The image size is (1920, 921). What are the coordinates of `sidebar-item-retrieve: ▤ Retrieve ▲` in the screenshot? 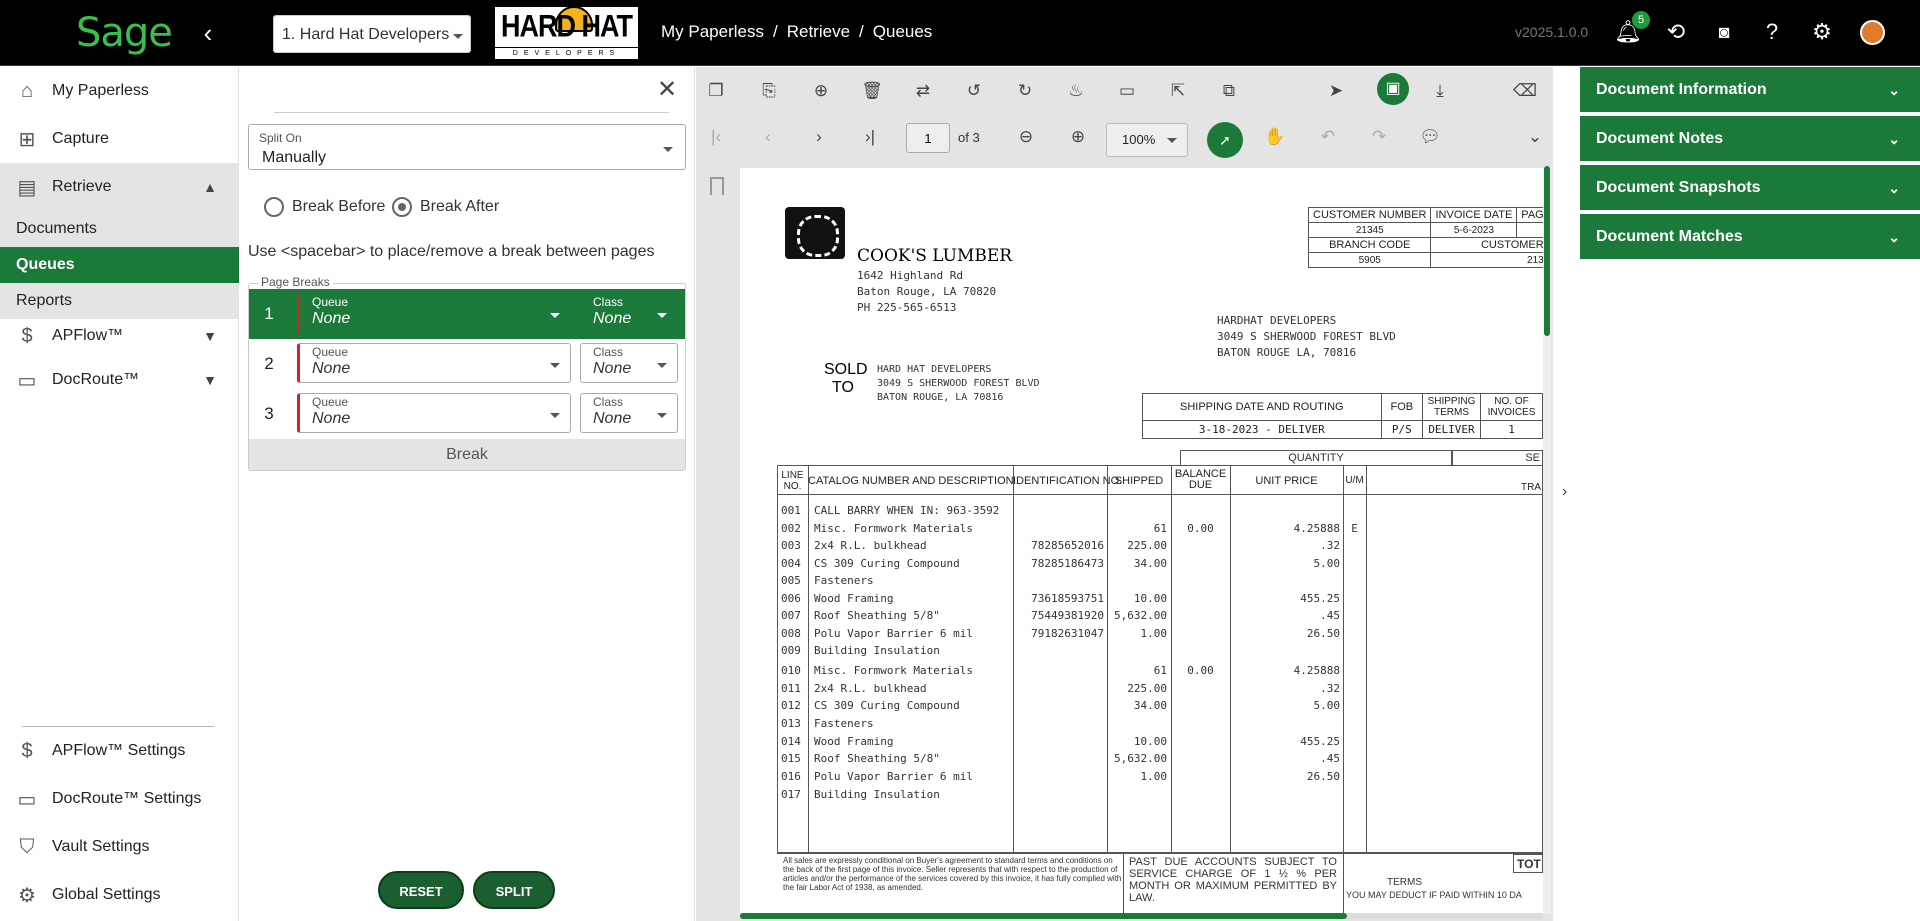 It's located at (119, 187).